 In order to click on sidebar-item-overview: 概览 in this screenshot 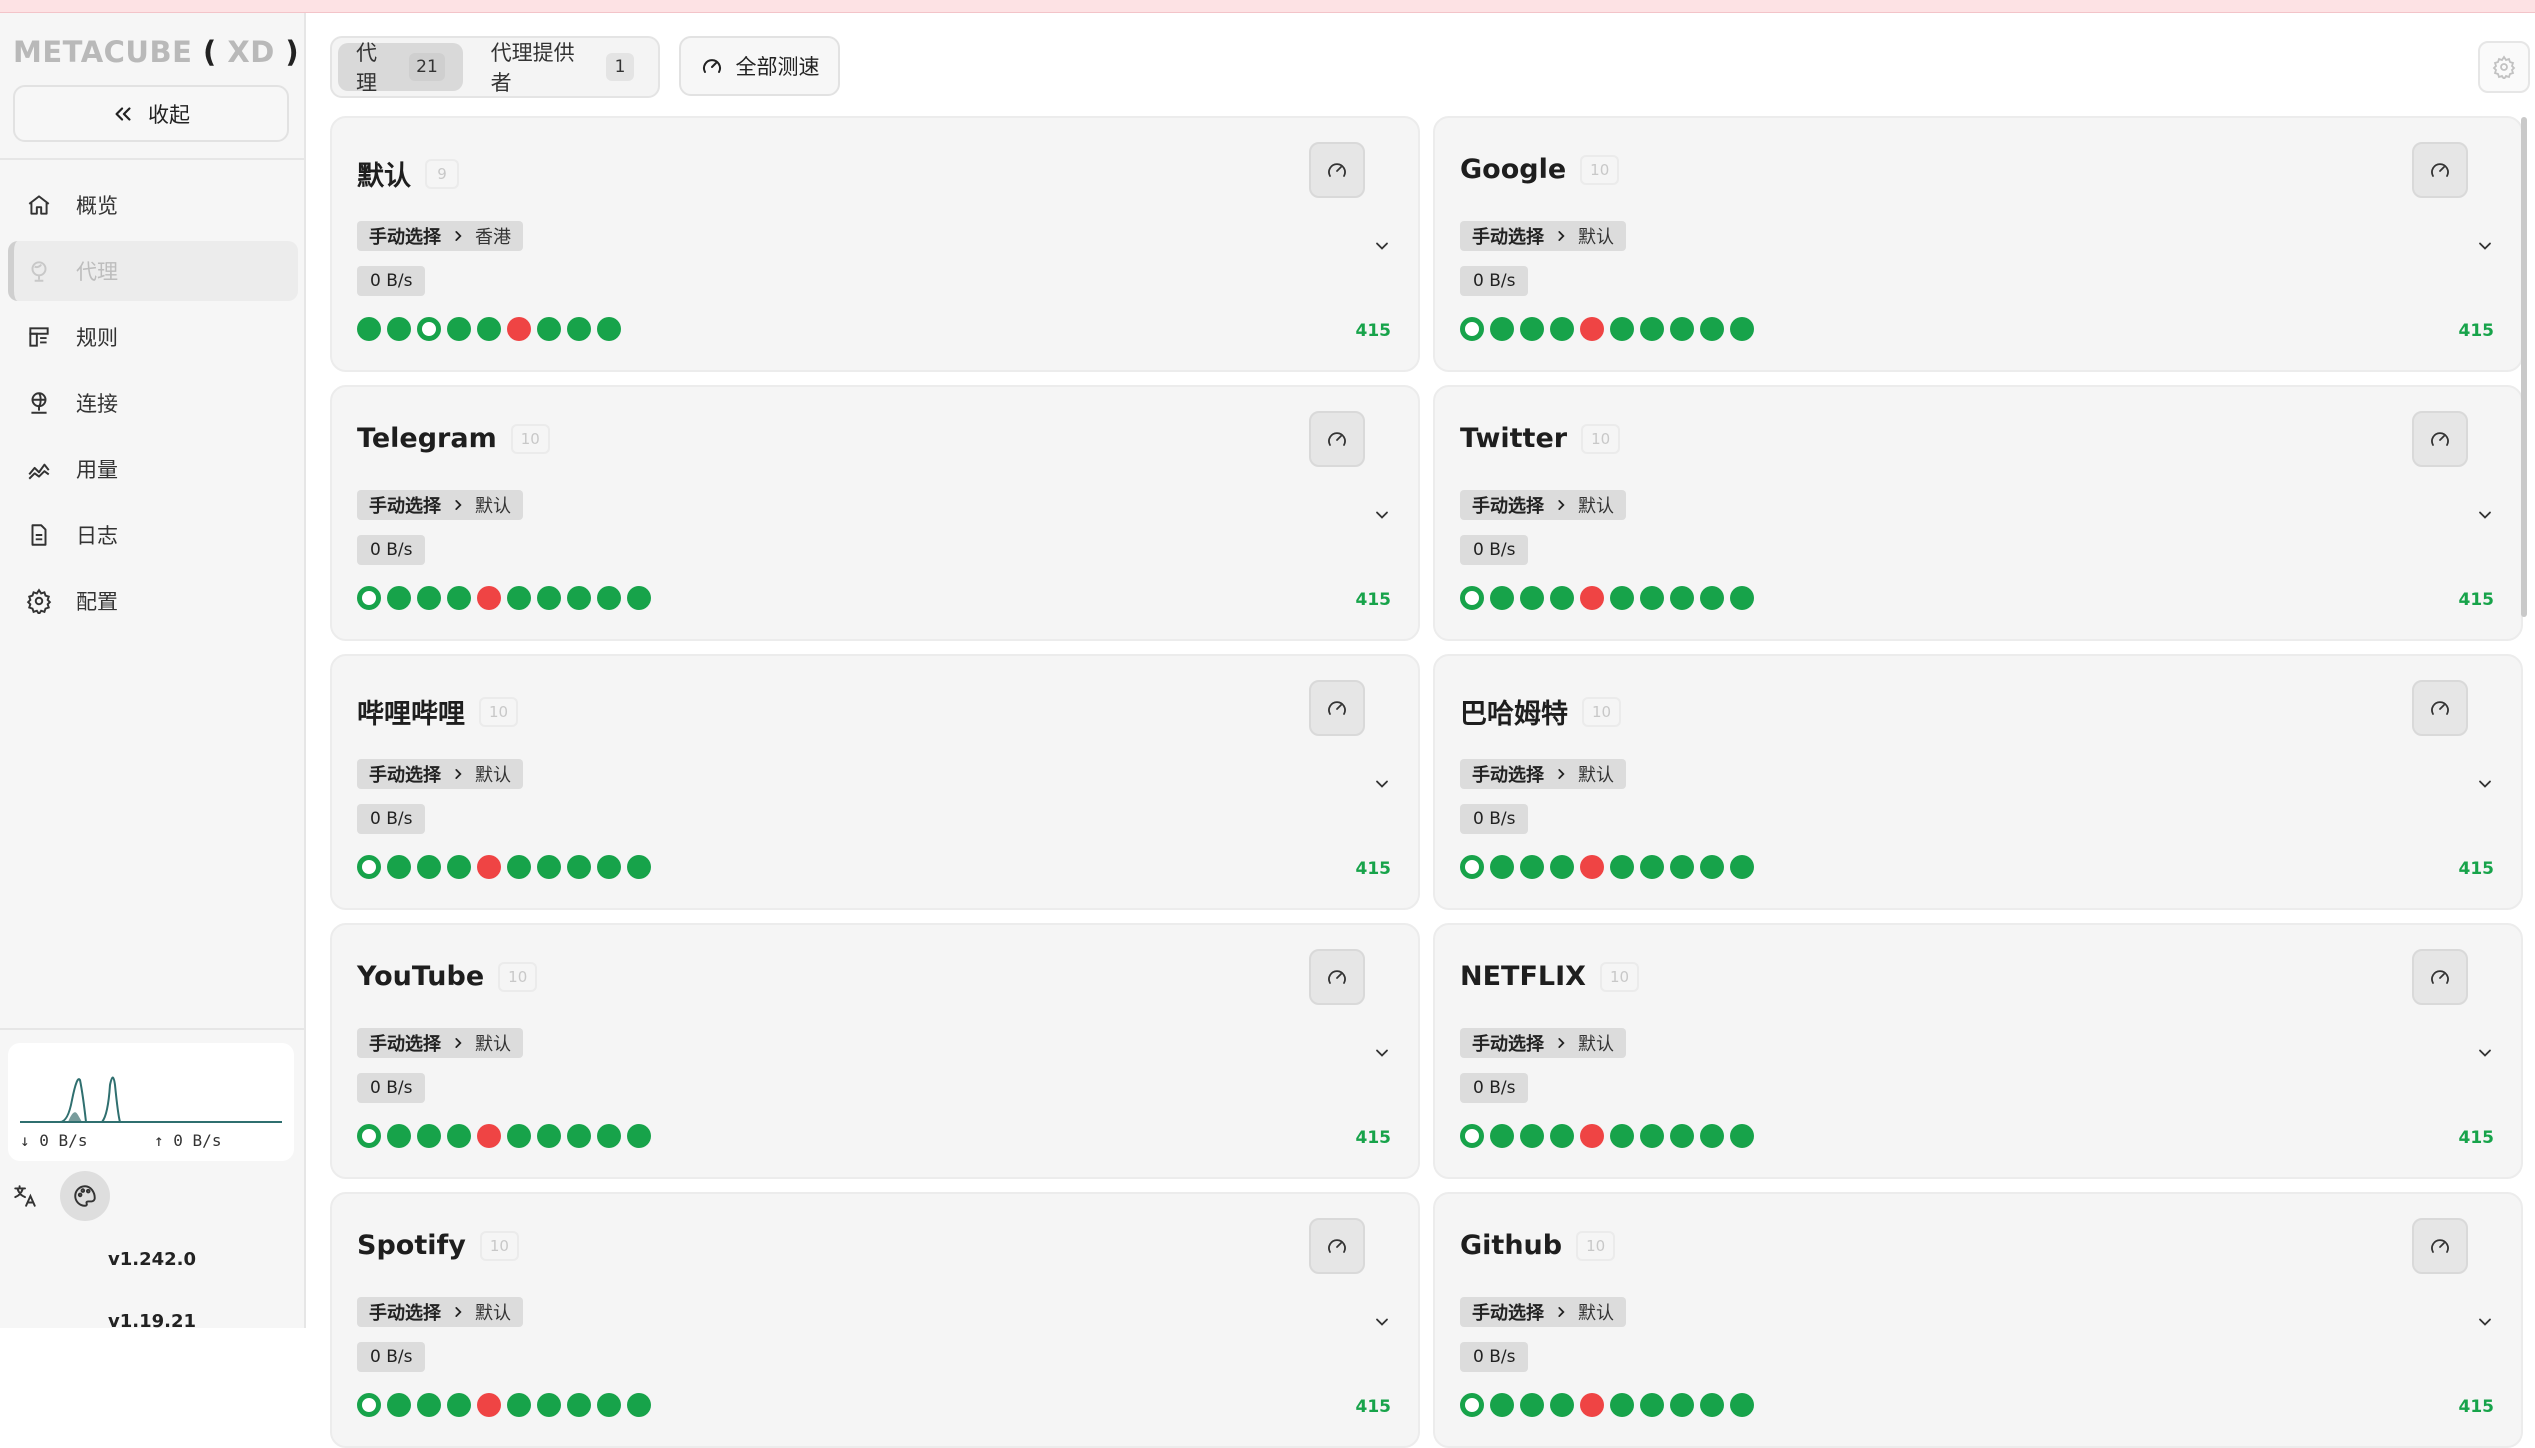, I will do `click(153, 205)`.